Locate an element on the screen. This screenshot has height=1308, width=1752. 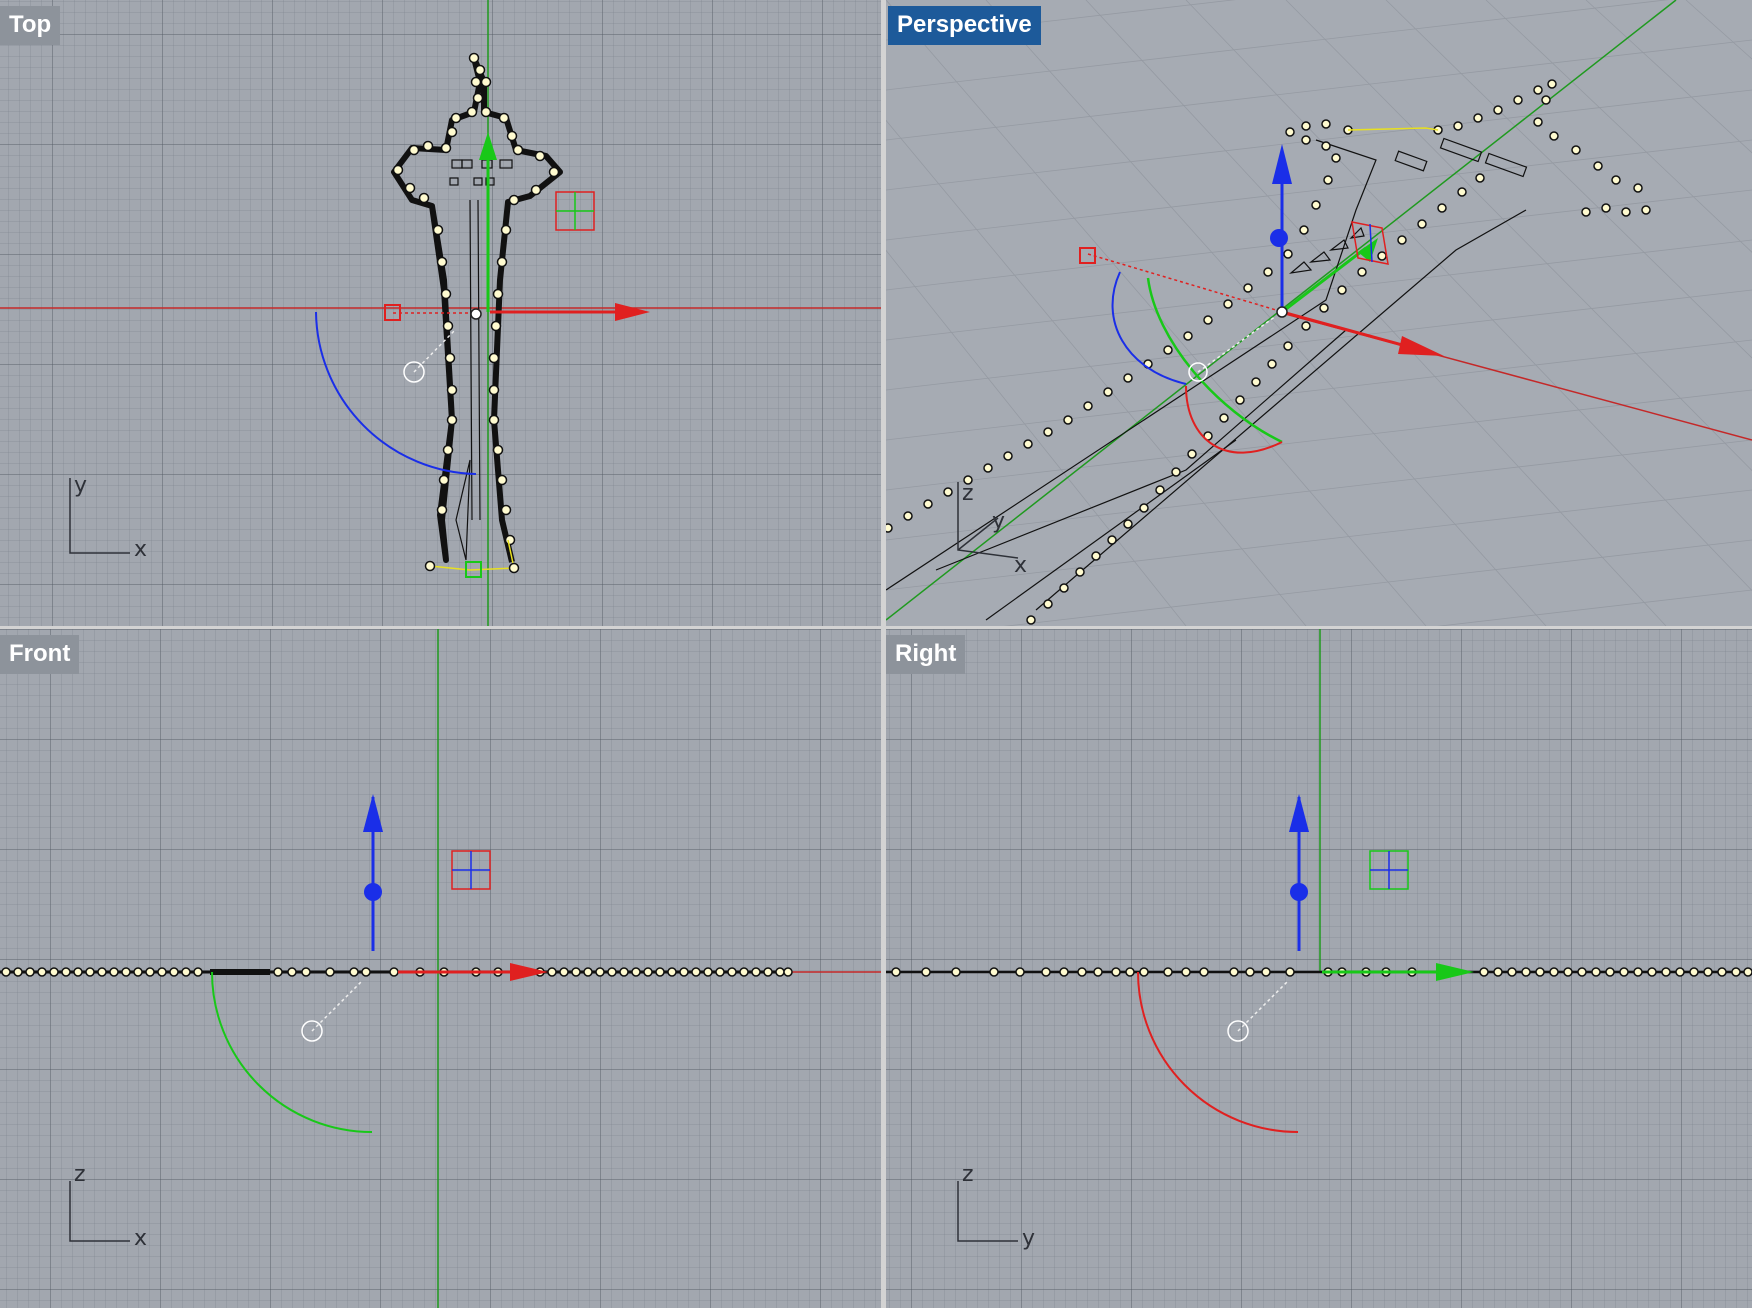
axis-icon: z x is located at coordinates (108, 1206).